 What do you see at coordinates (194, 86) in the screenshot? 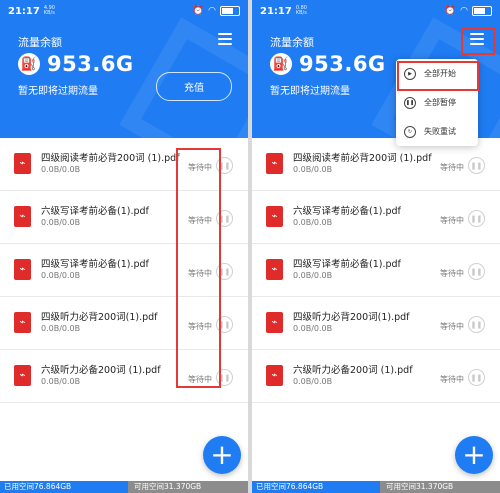
I see `recharge-button: 充值` at bounding box center [194, 86].